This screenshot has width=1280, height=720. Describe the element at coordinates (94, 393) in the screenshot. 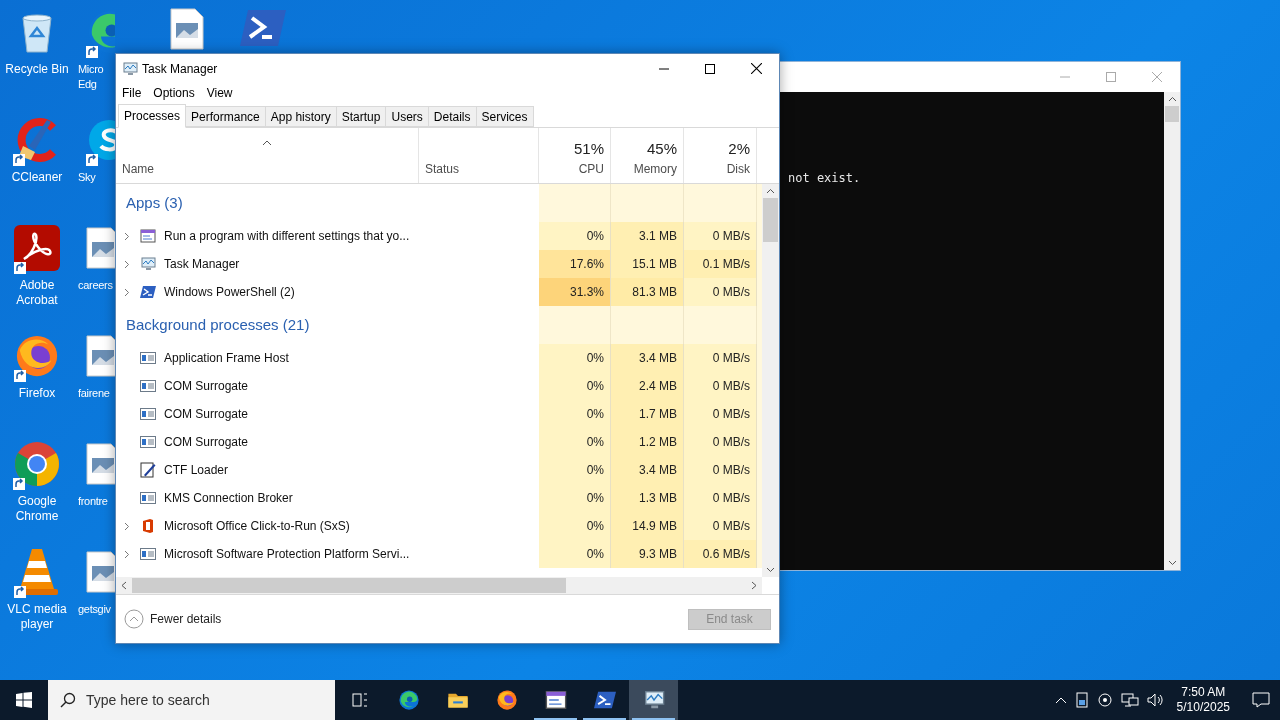

I see `desktop-icon-label: fairene` at that location.